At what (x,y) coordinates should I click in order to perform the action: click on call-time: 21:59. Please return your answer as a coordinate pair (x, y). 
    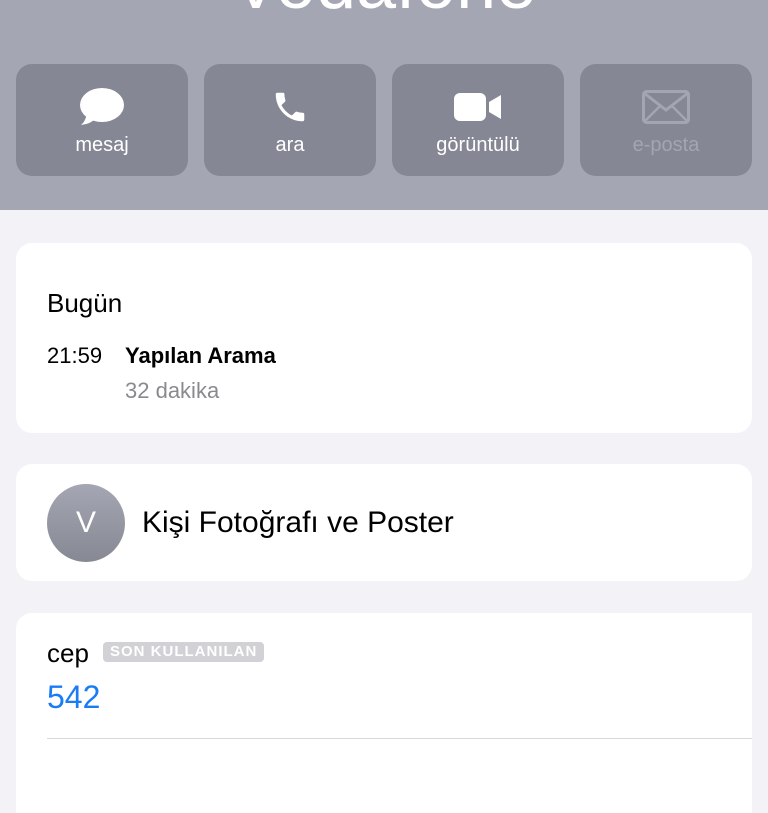
    Looking at the image, I should click on (75, 355).